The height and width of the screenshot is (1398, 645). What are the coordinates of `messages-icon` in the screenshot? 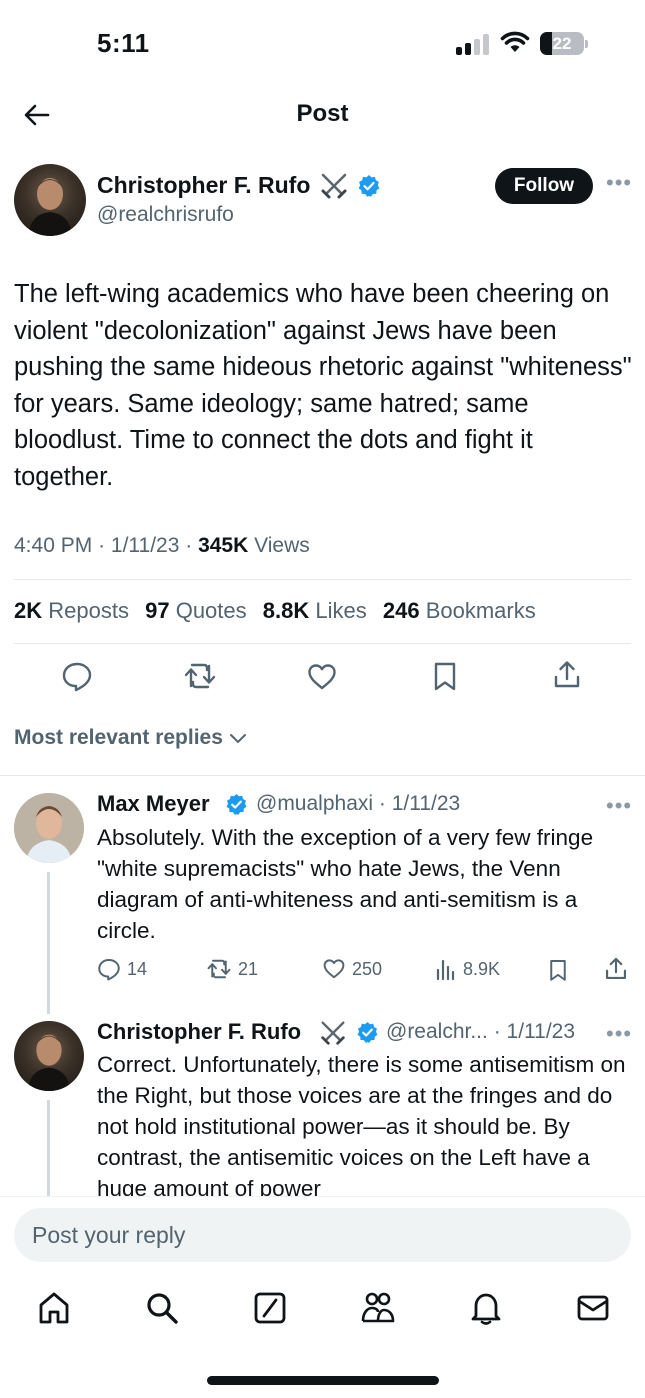 It's located at (593, 1308).